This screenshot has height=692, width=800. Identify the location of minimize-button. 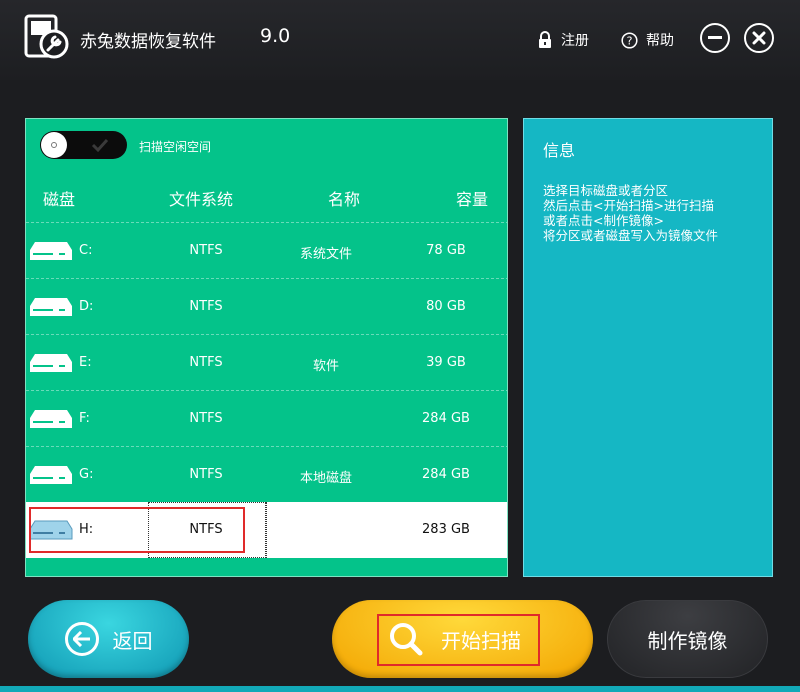
(715, 38).